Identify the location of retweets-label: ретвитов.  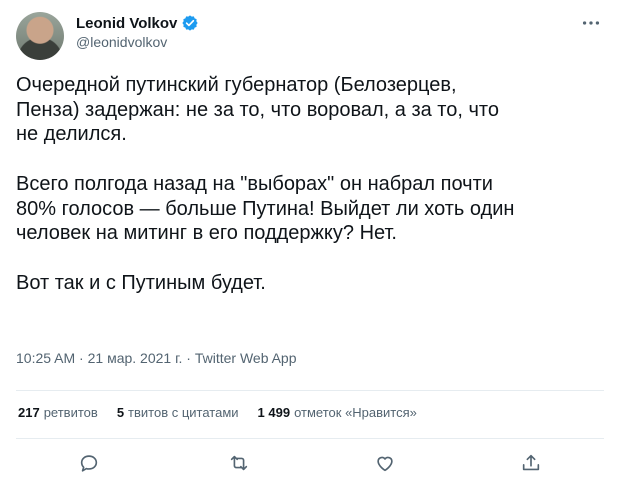
(70, 412).